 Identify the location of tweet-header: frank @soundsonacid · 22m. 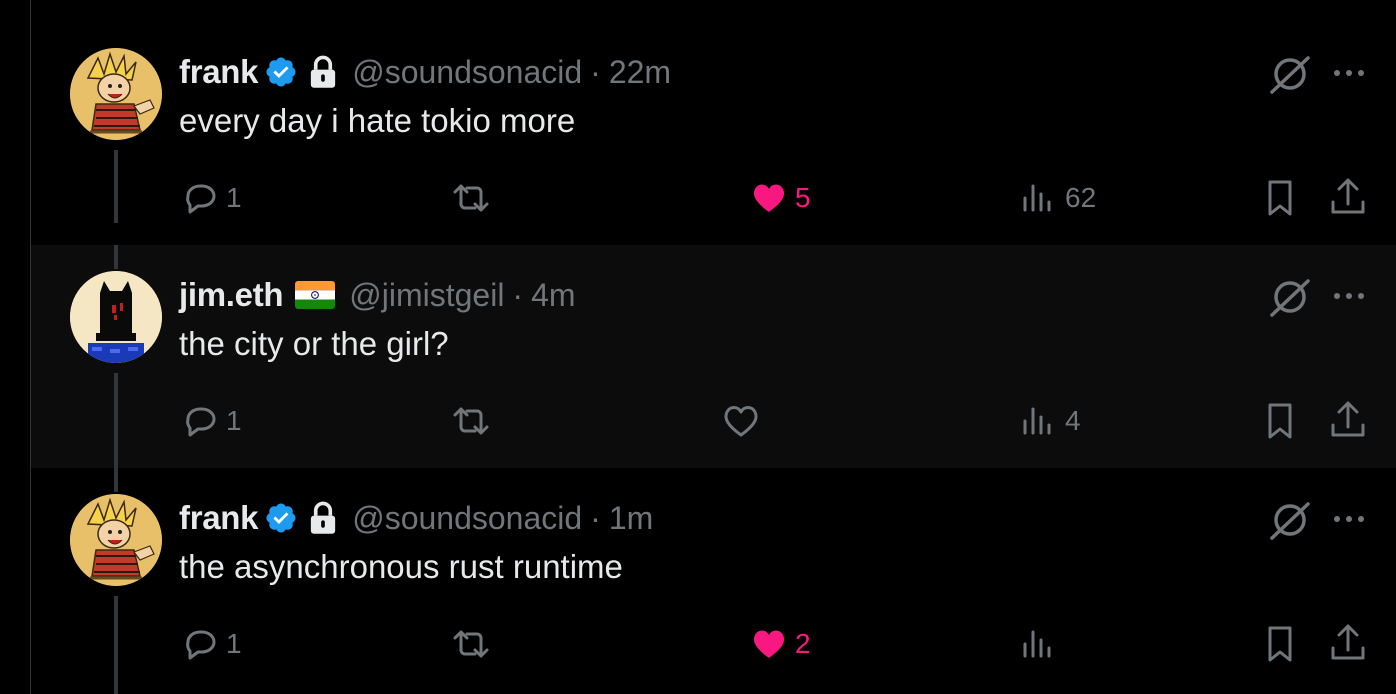
(425, 72).